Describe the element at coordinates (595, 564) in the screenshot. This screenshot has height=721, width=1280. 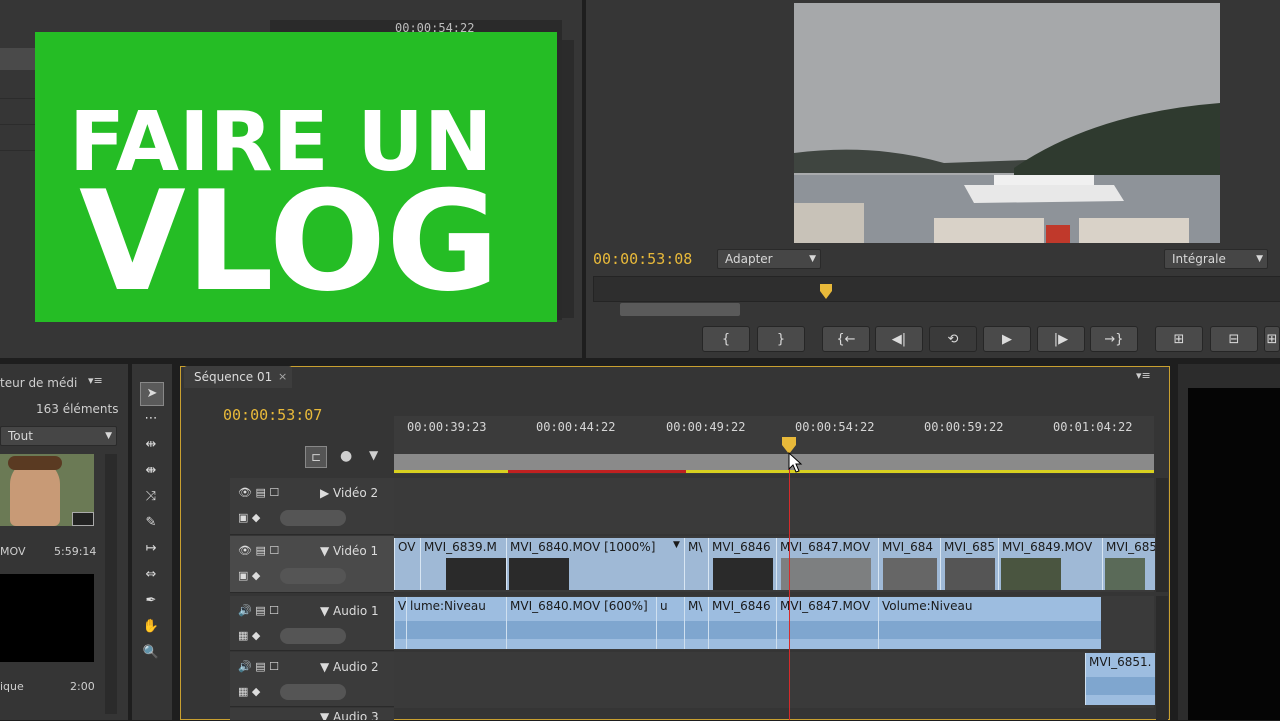
I see `video-clip: MVI_6840.MOV [1000%] ▼` at that location.